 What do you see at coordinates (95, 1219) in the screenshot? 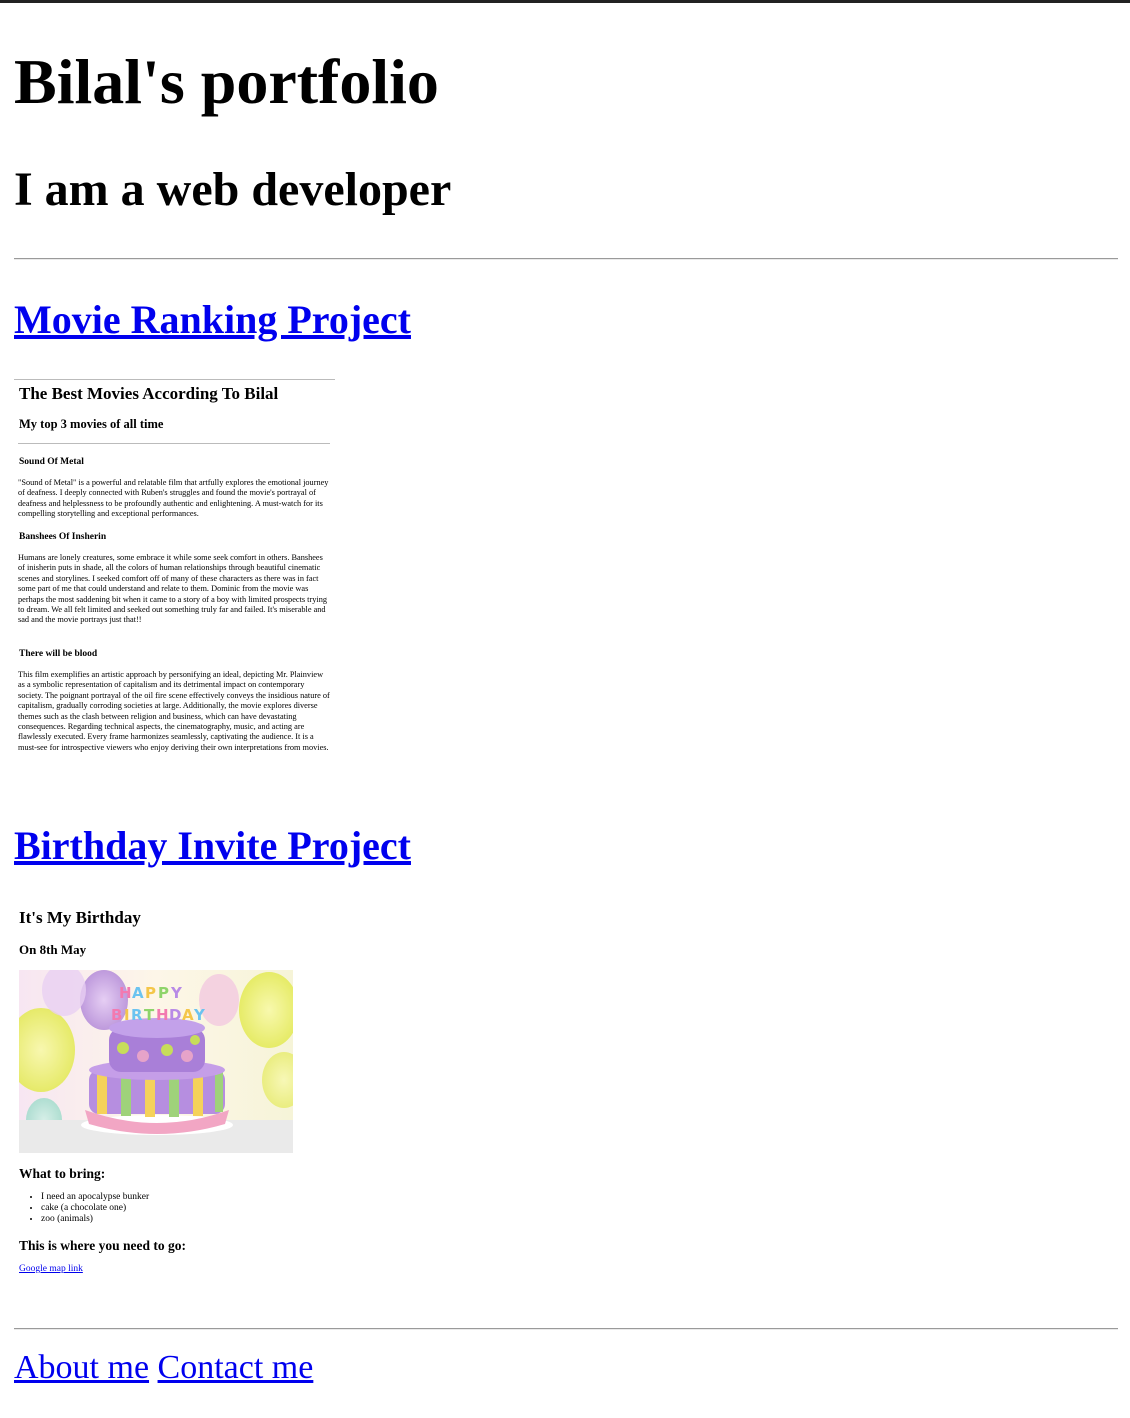
I see `list-item: zoo (animals)` at bounding box center [95, 1219].